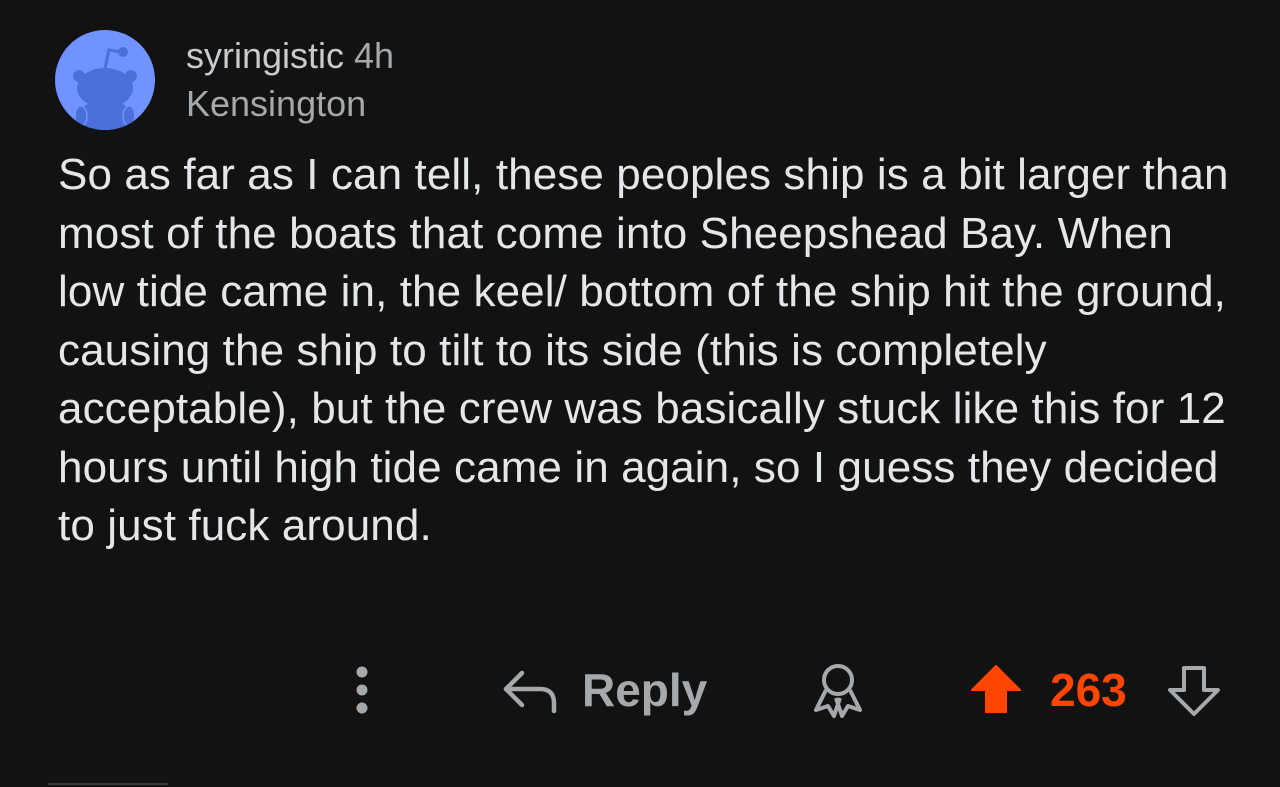  I want to click on downvote-arrow-icon, so click(1194, 691).